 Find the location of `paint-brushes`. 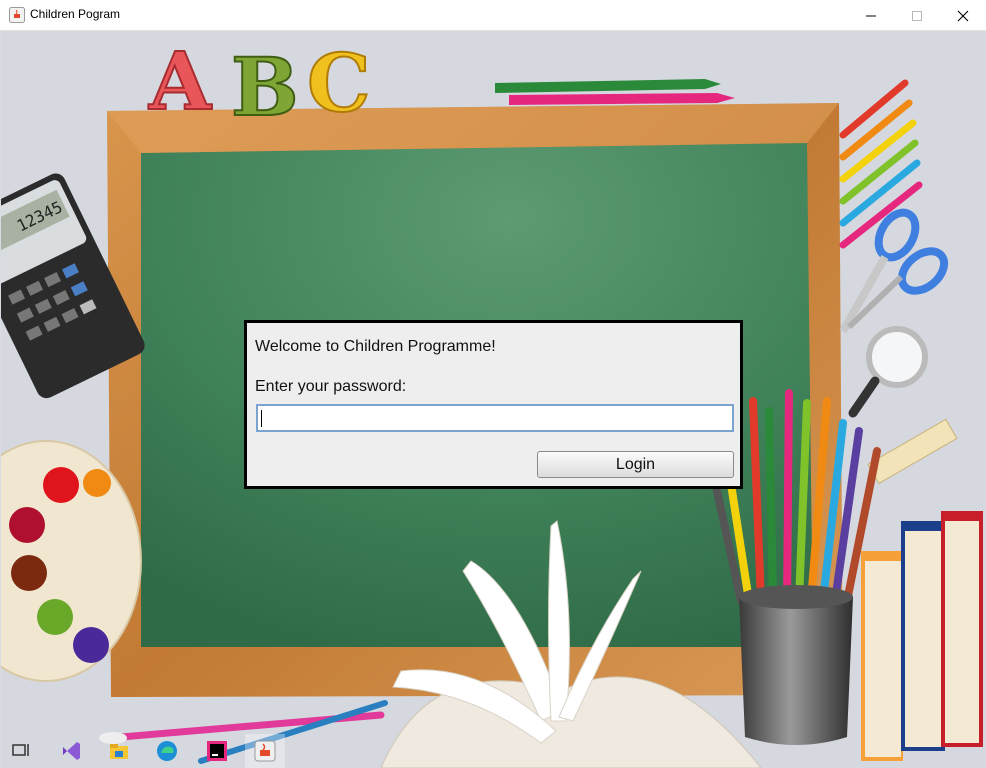

paint-brushes is located at coordinates (243, 732).